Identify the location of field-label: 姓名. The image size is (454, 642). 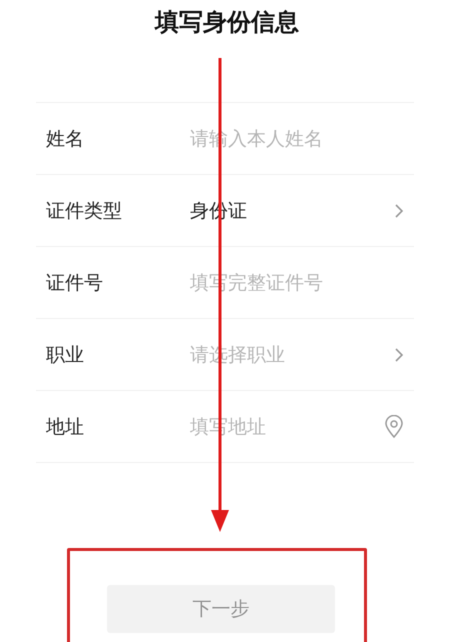
(65, 139).